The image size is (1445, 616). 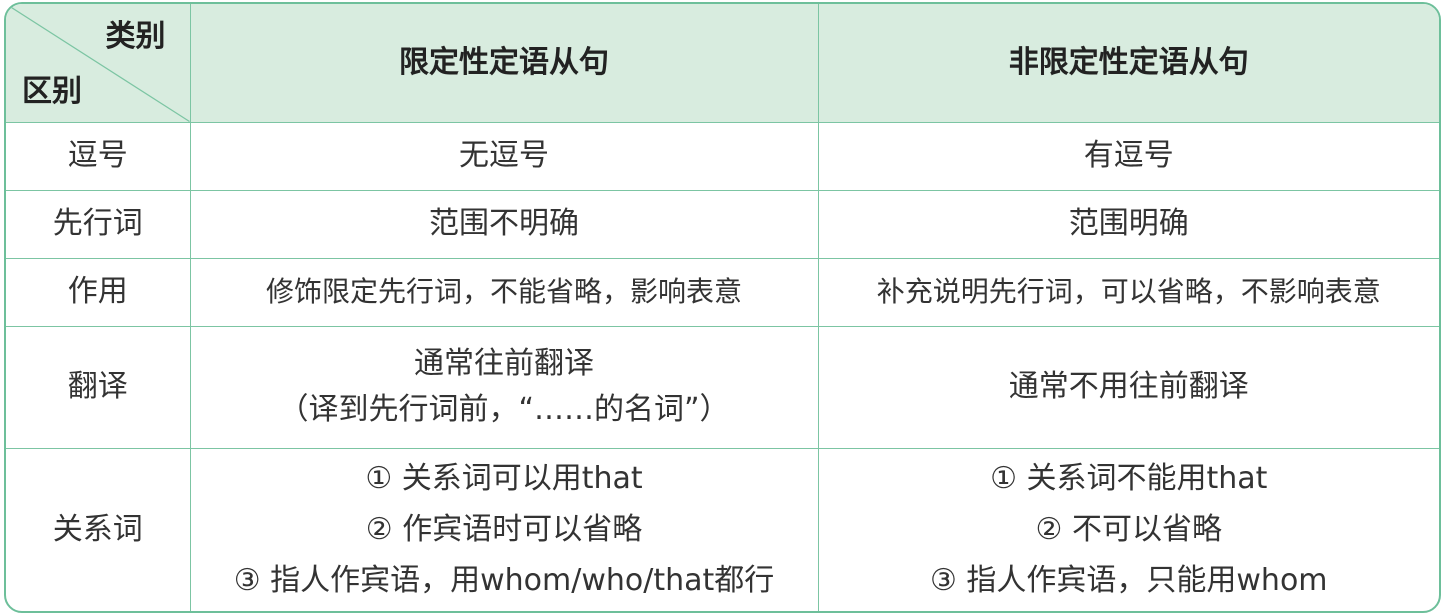 What do you see at coordinates (98, 292) in the screenshot?
I see `row-label: 作用` at bounding box center [98, 292].